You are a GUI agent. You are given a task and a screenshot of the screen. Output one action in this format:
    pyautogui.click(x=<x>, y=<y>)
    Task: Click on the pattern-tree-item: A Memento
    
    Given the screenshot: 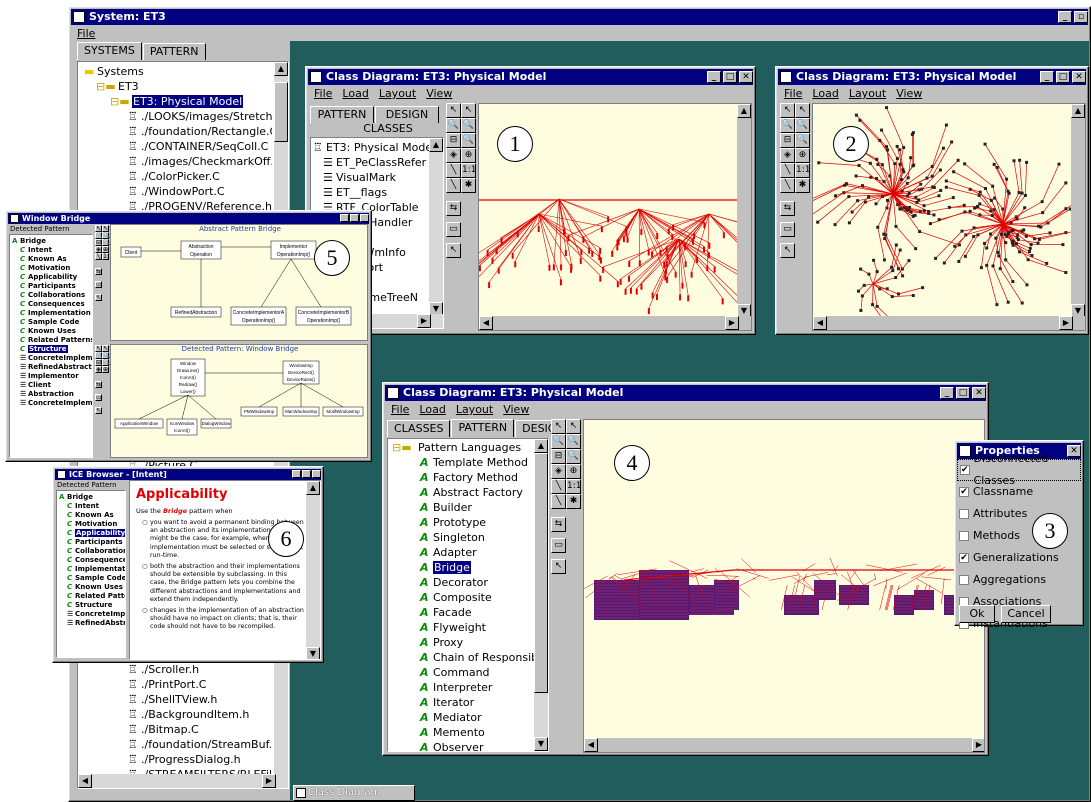 What is the action you would take?
    pyautogui.click(x=462, y=732)
    